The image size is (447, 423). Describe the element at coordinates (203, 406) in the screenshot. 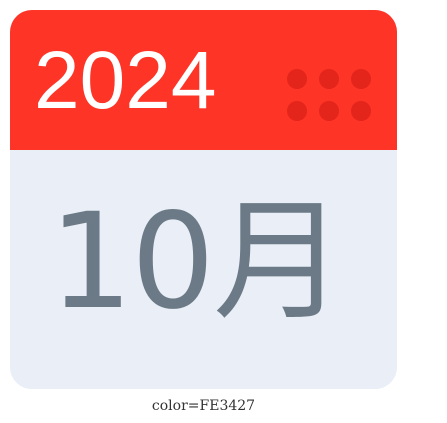

I see `color-caption: color=FE3427` at that location.